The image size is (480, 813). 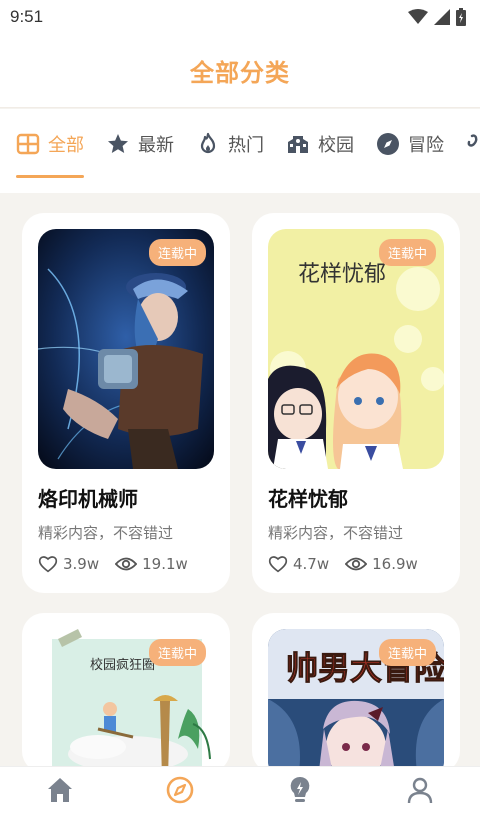 I want to click on tab-adventure: 冒险, so click(x=410, y=144).